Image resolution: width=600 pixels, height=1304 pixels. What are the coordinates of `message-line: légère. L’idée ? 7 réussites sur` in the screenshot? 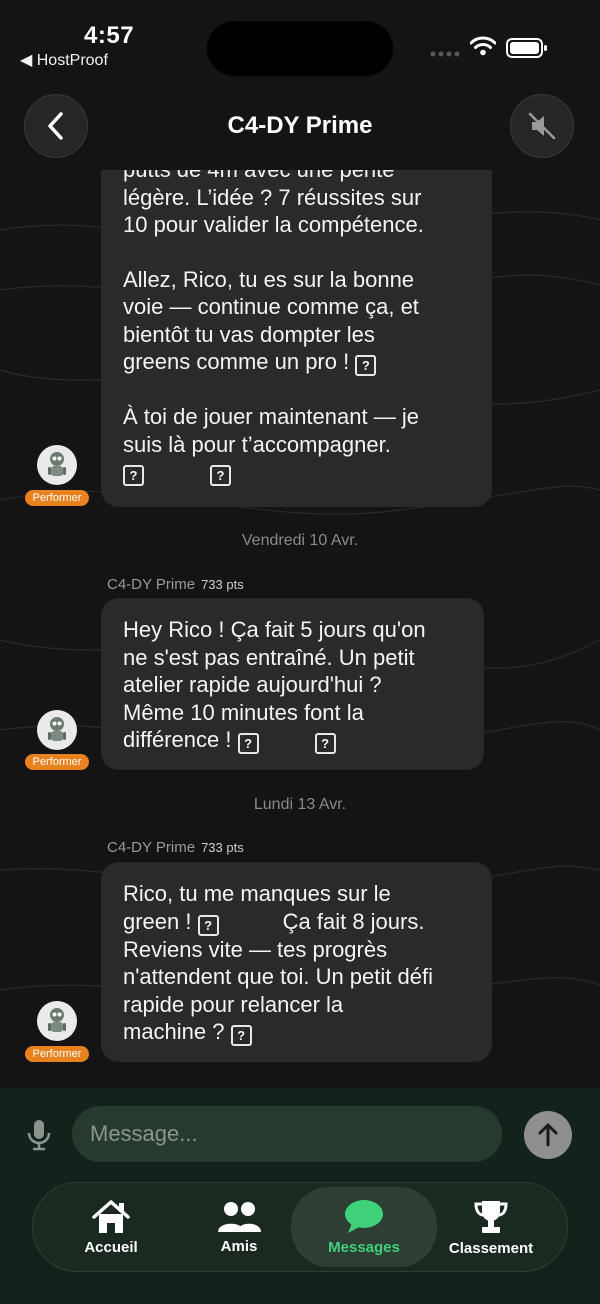 It's located at (272, 197).